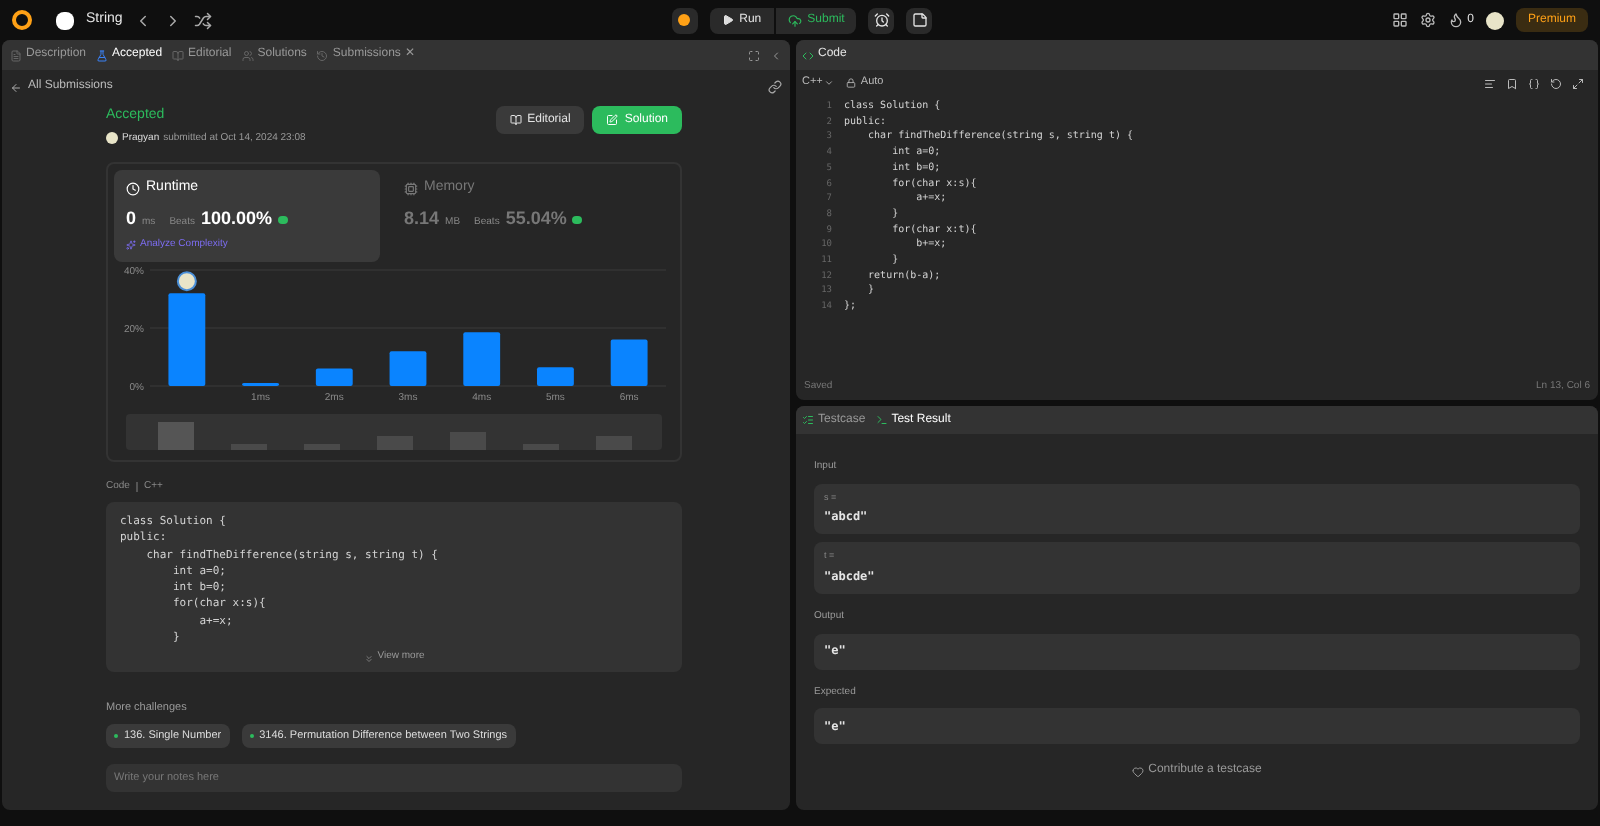  What do you see at coordinates (16, 87) in the screenshot?
I see `back-icon` at bounding box center [16, 87].